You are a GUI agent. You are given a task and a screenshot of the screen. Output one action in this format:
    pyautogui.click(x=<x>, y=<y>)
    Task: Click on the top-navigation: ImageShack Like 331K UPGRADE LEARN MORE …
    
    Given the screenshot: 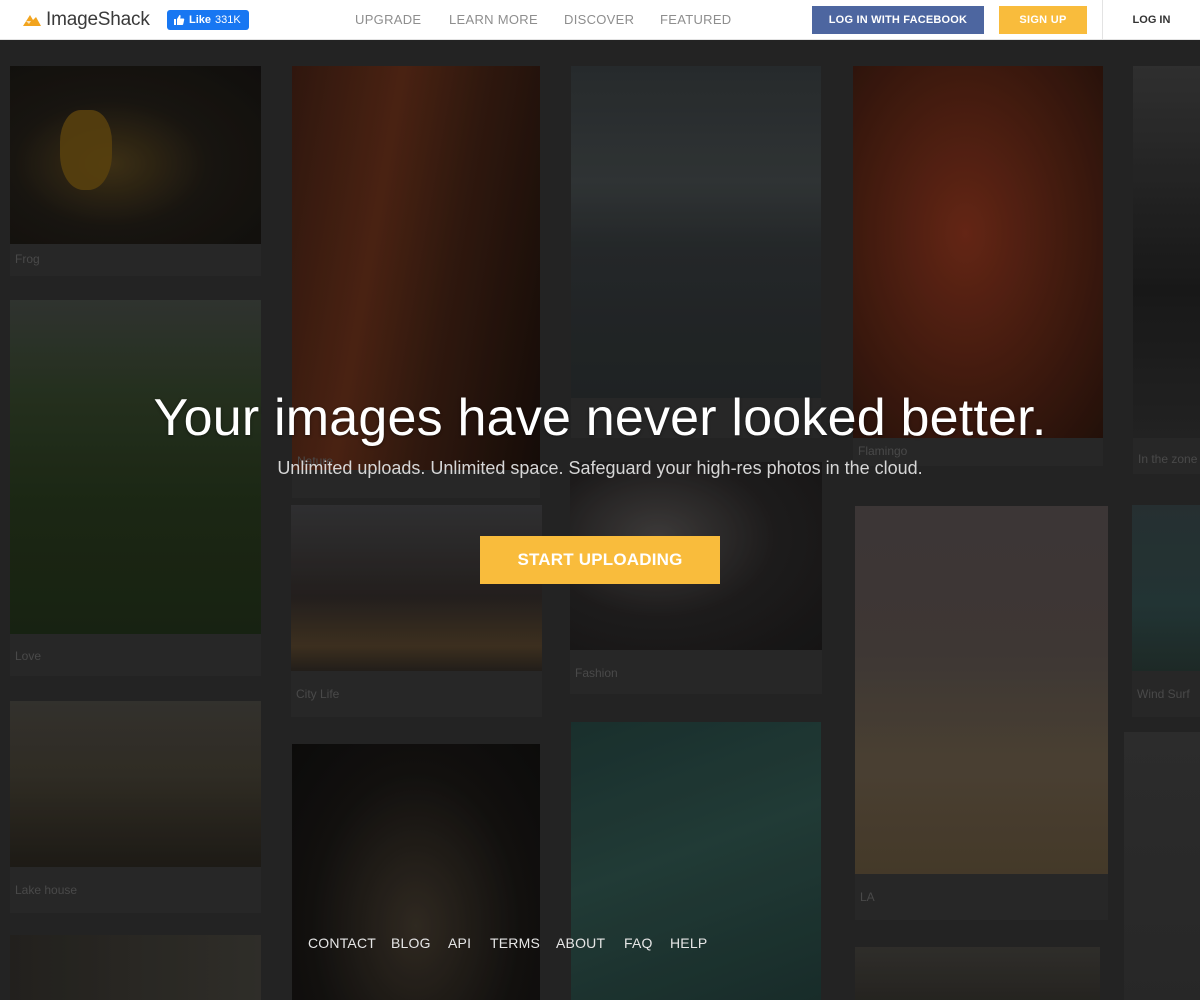 What is the action you would take?
    pyautogui.click(x=600, y=20)
    